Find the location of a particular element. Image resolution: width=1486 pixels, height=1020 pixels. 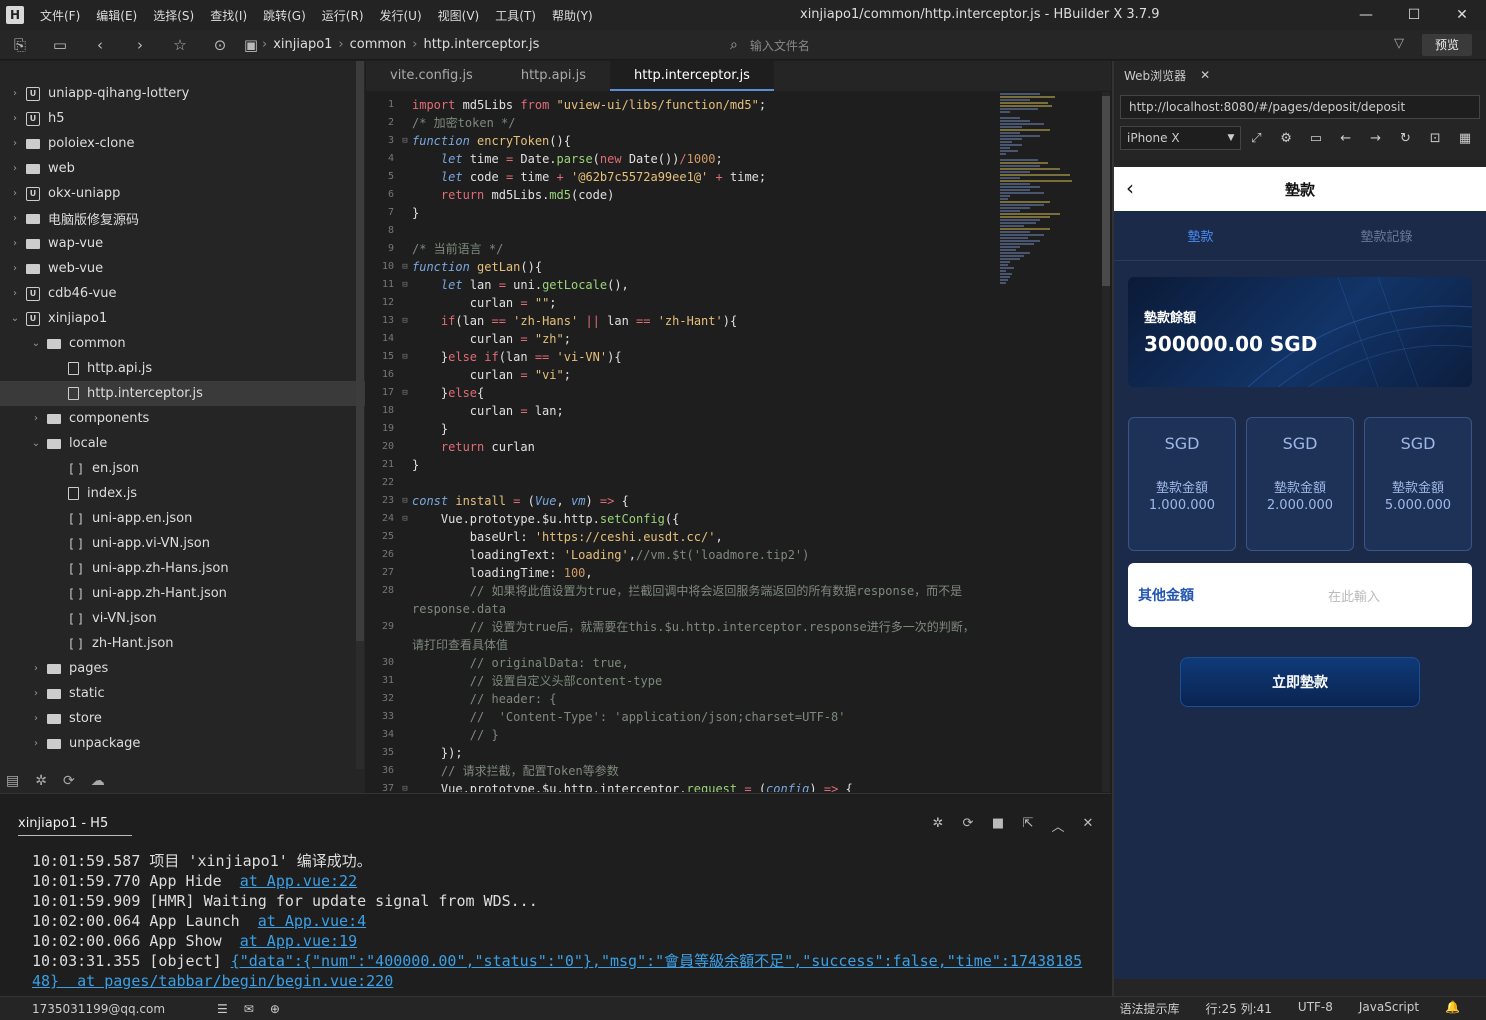

mail-icon: ✉ is located at coordinates (249, 1009).